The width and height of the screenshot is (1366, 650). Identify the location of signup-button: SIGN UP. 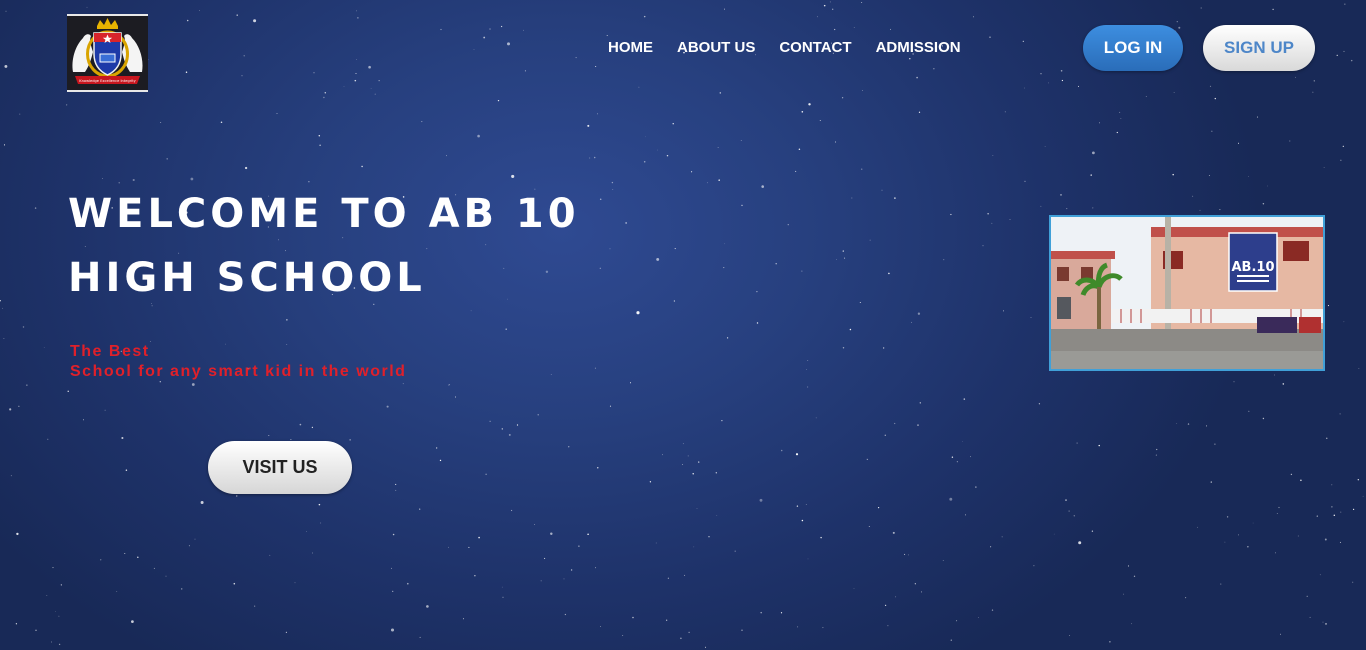
(1259, 48).